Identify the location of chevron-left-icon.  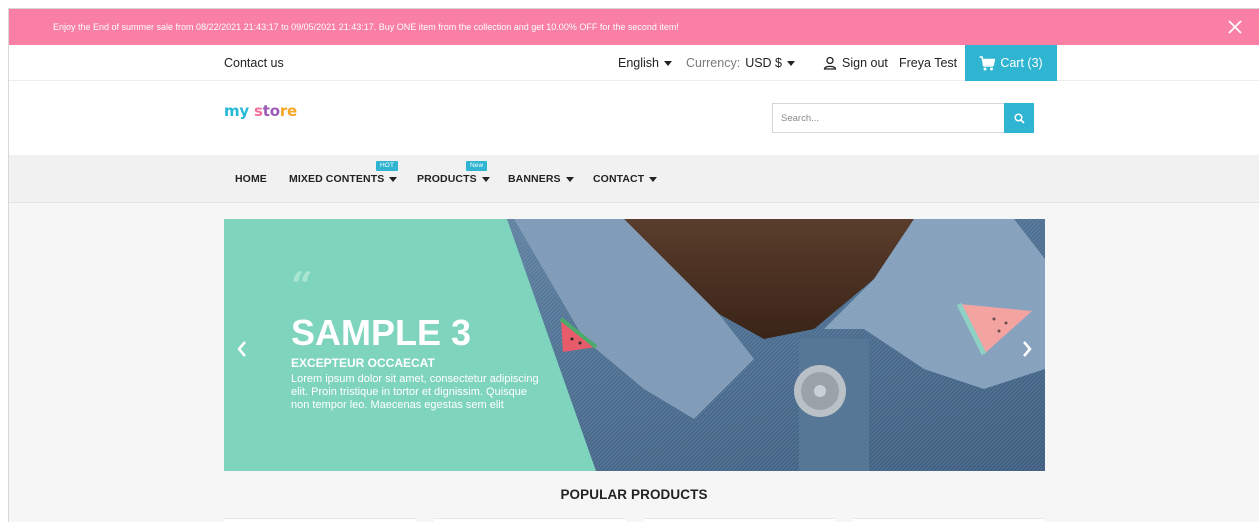
(241, 349).